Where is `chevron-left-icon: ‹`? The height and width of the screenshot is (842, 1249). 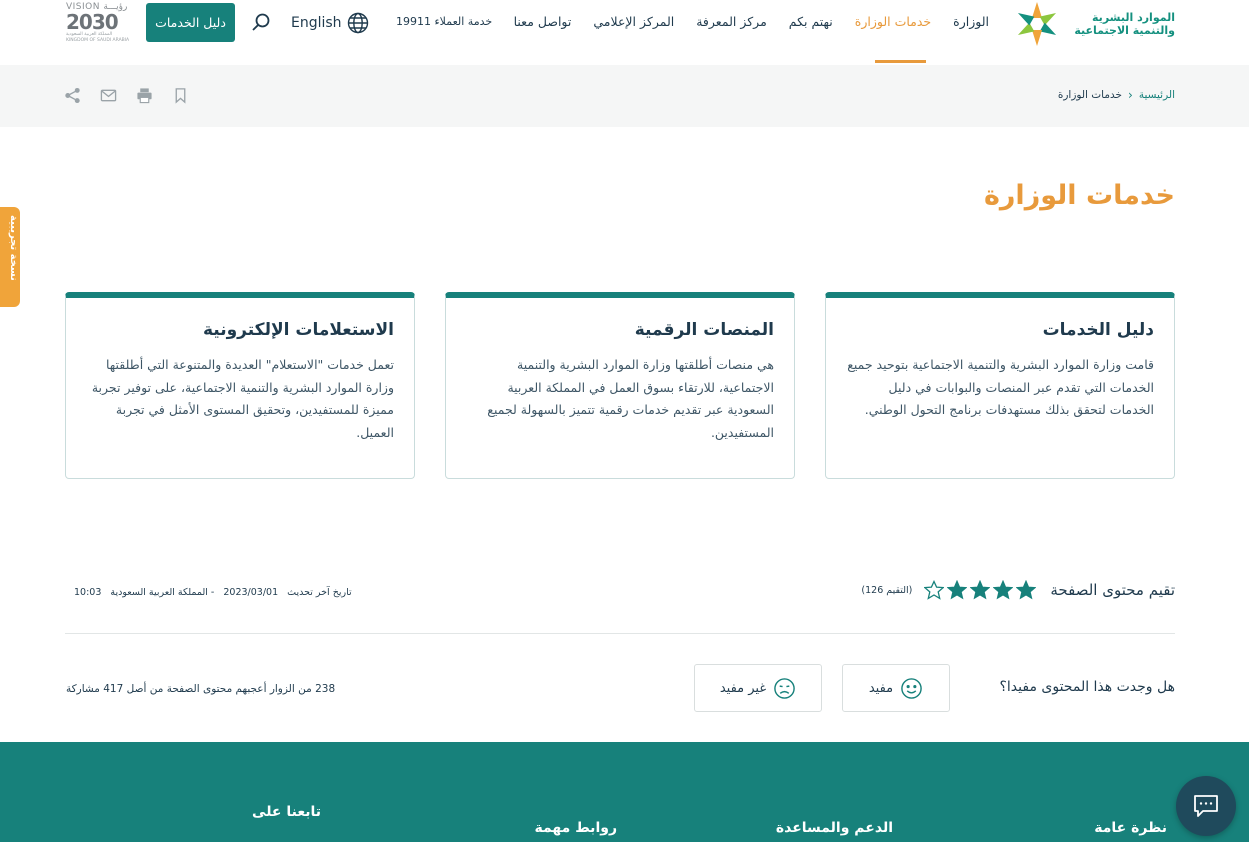
chevron-left-icon: ‹ is located at coordinates (1130, 95).